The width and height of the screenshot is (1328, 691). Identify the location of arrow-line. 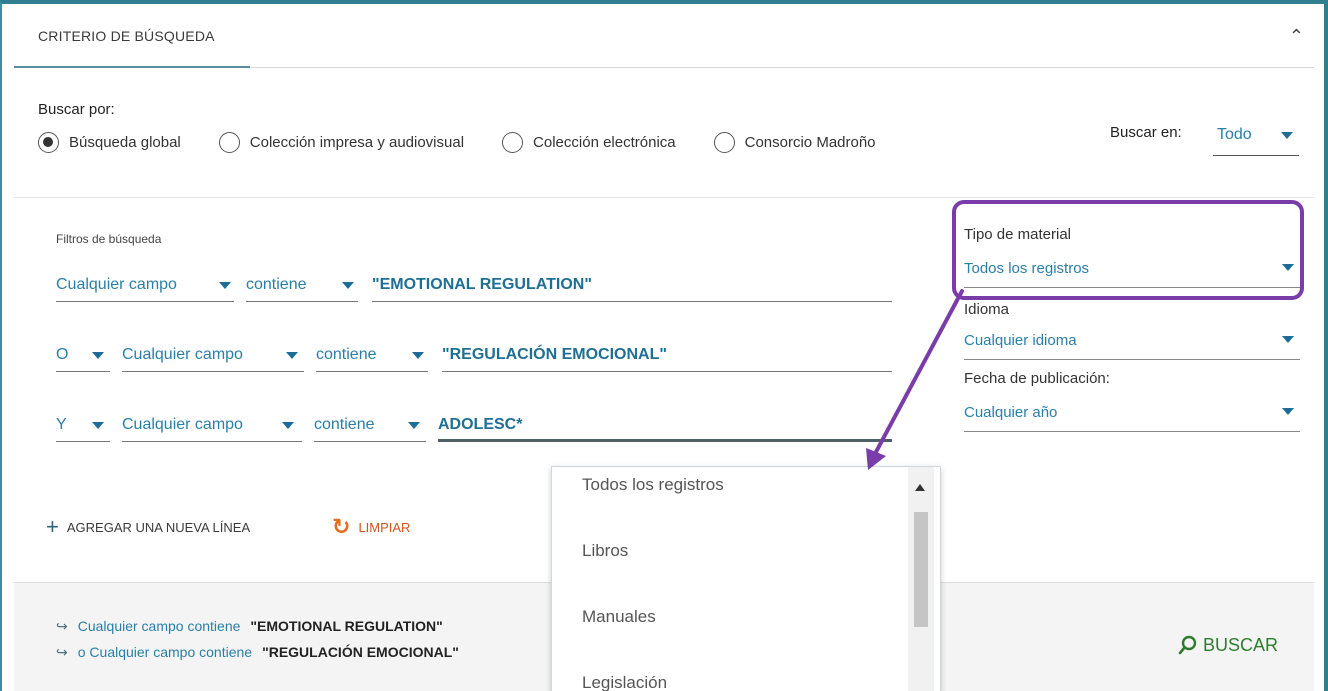
(919, 371).